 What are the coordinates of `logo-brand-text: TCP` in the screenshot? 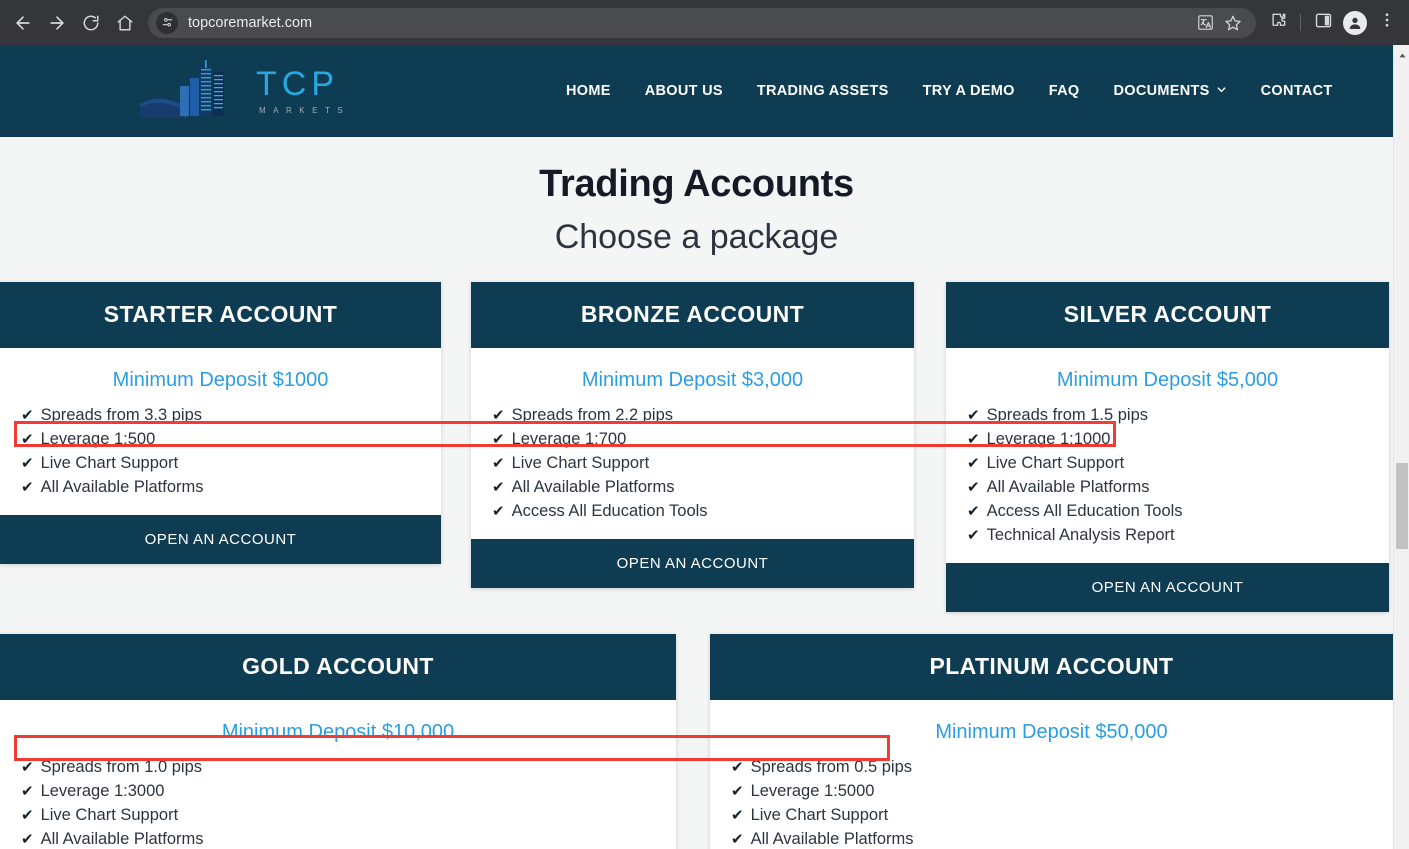 It's located at (297, 84).